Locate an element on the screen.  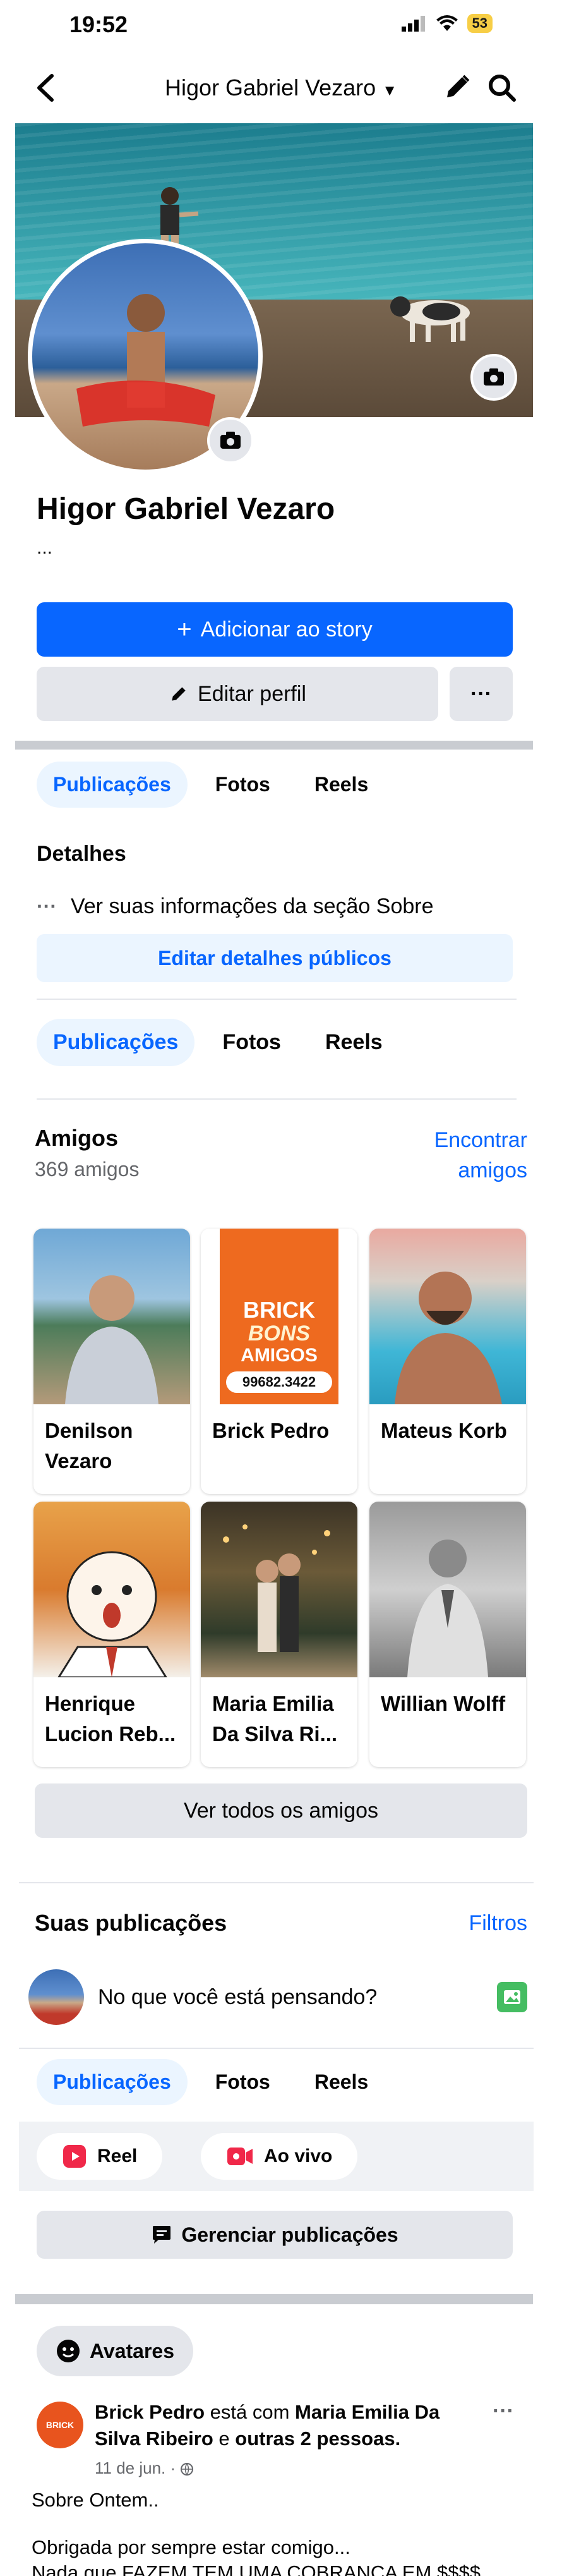
see-about-row: ··· Ver suas informações da seção Sobre is located at coordinates (235, 906).